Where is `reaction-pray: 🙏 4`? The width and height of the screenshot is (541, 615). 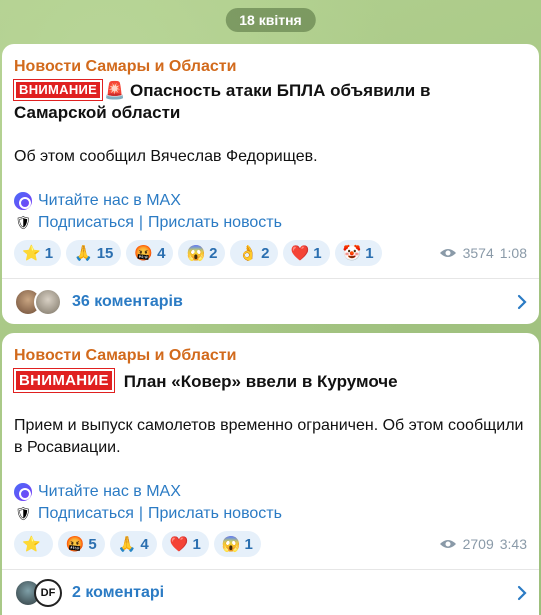 reaction-pray: 🙏 4 is located at coordinates (133, 544).